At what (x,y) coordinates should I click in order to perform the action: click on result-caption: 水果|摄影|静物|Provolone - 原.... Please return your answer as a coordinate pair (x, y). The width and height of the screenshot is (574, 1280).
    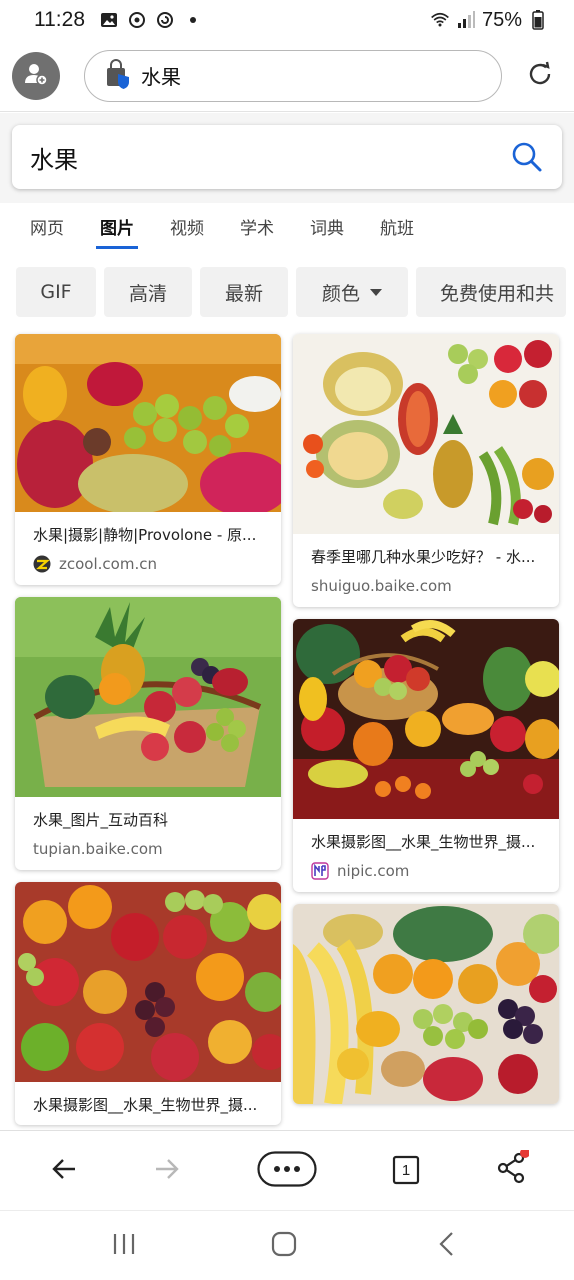
    Looking at the image, I should click on (145, 535).